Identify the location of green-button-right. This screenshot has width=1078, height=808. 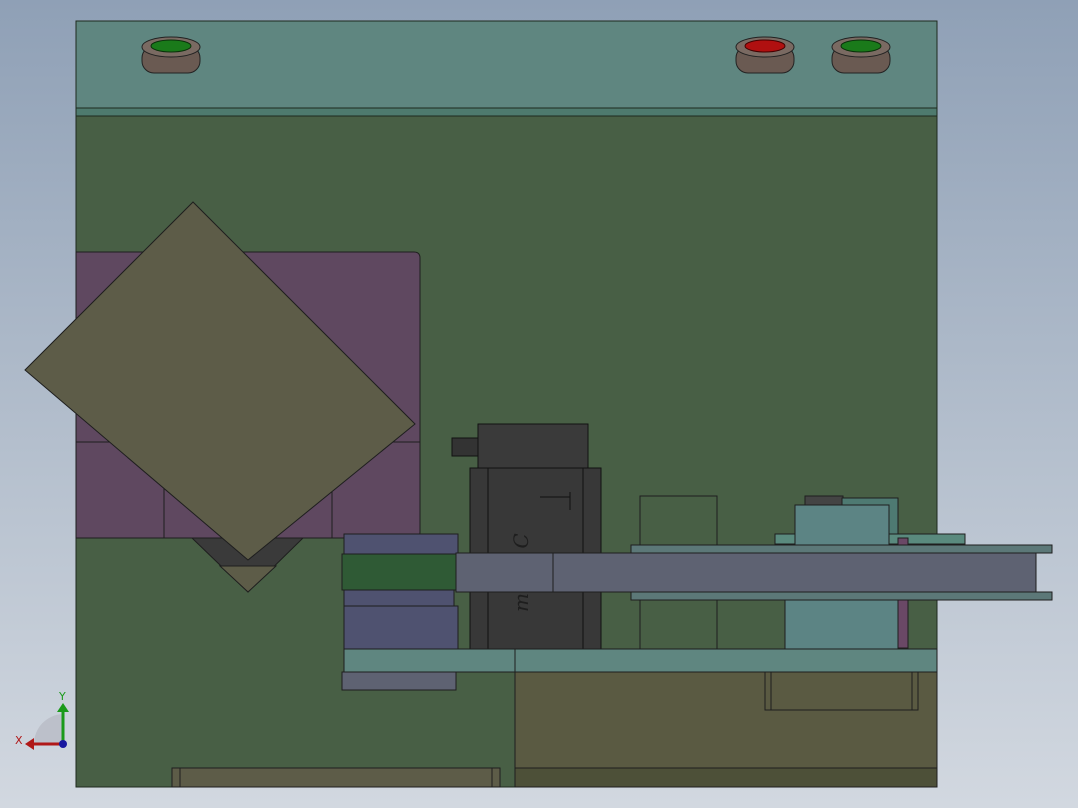
(861, 55).